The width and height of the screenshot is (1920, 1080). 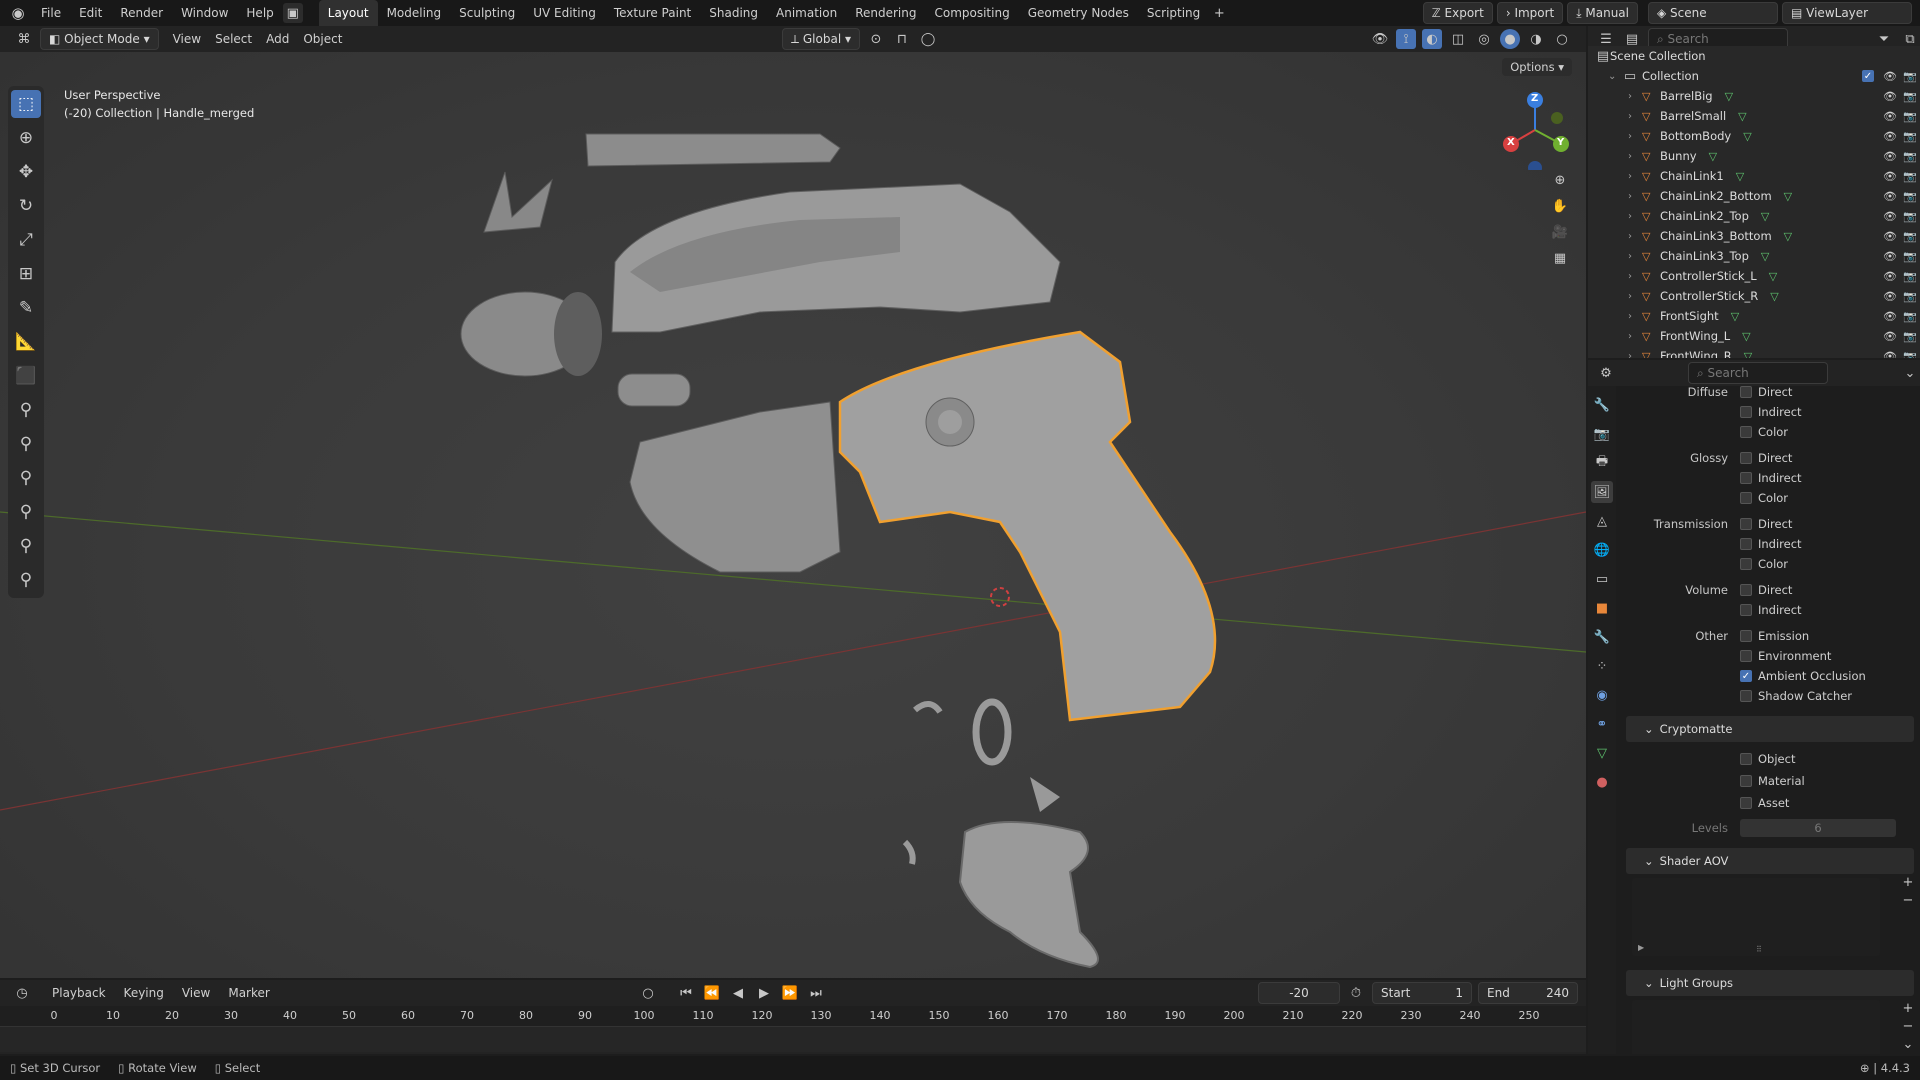 What do you see at coordinates (414, 13) in the screenshot?
I see `tab-modeling: Modeling` at bounding box center [414, 13].